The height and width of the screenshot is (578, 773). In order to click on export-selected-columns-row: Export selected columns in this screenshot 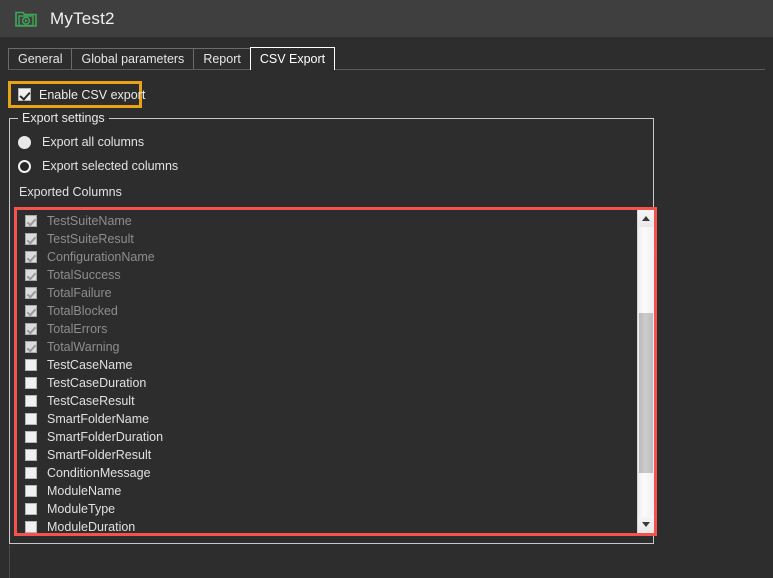, I will do `click(98, 166)`.